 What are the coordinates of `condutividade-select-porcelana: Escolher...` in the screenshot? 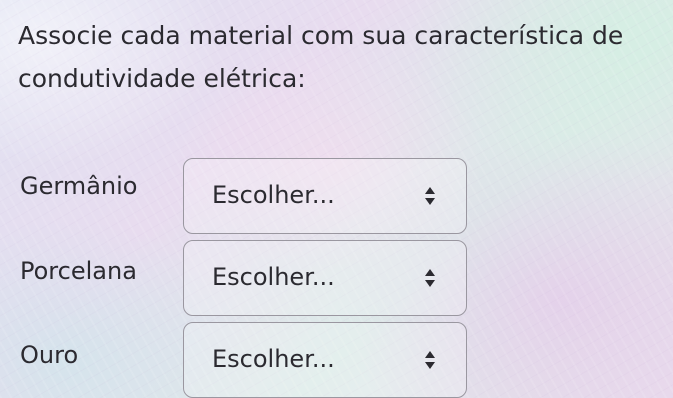 It's located at (325, 278).